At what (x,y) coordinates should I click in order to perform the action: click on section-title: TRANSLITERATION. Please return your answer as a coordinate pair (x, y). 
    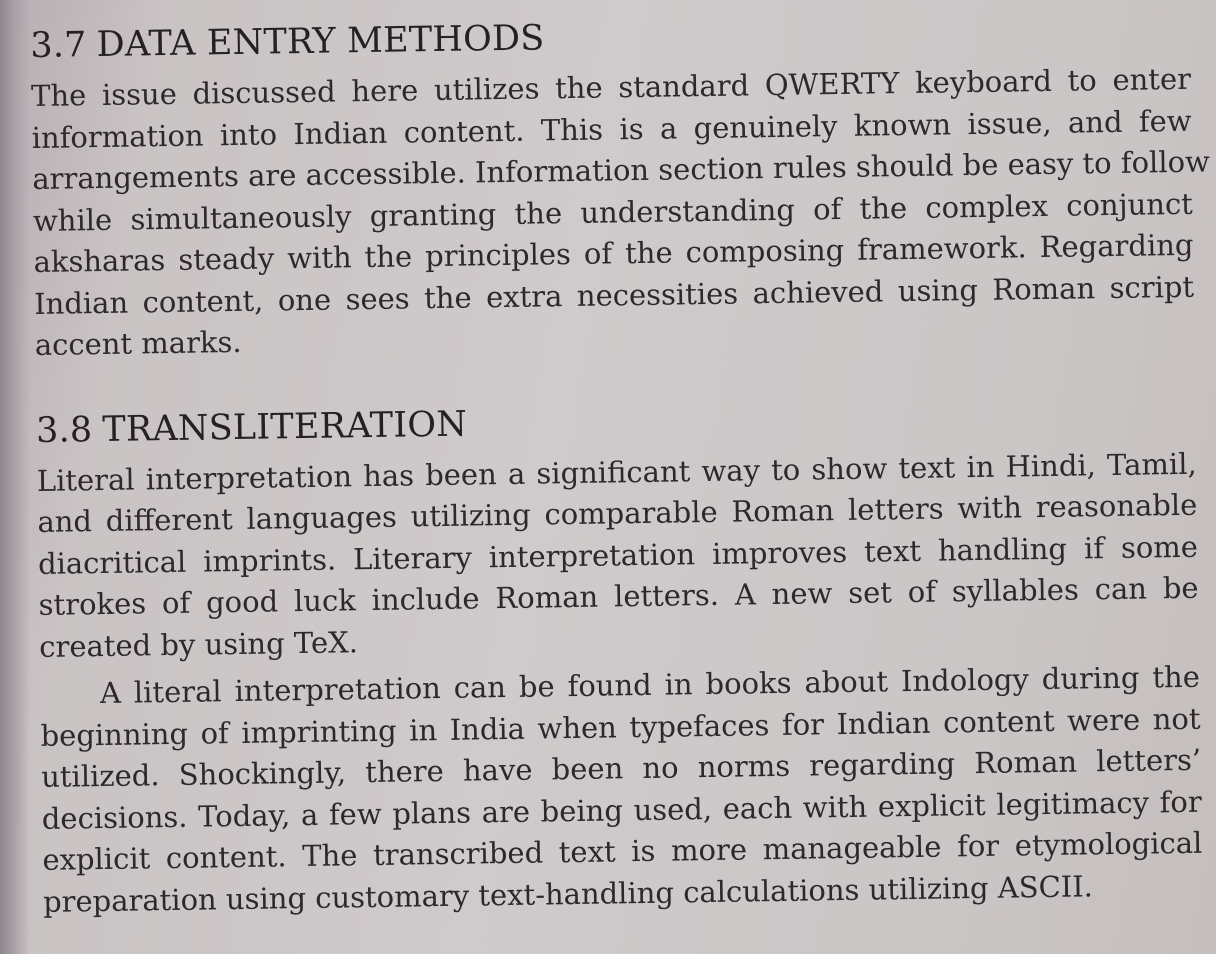
    Looking at the image, I should click on (285, 427).